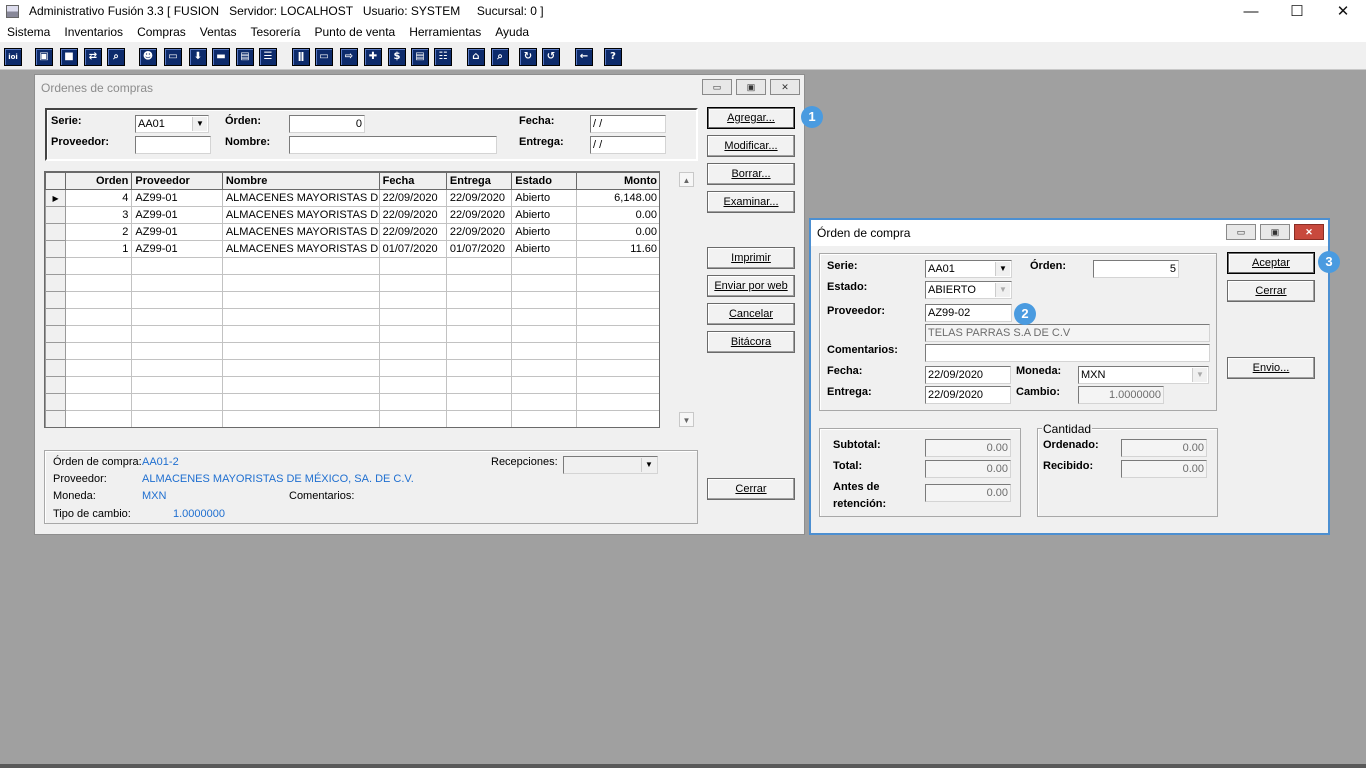 The image size is (1366, 768). What do you see at coordinates (13, 57) in the screenshot?
I see `ioi-icon: ioi` at bounding box center [13, 57].